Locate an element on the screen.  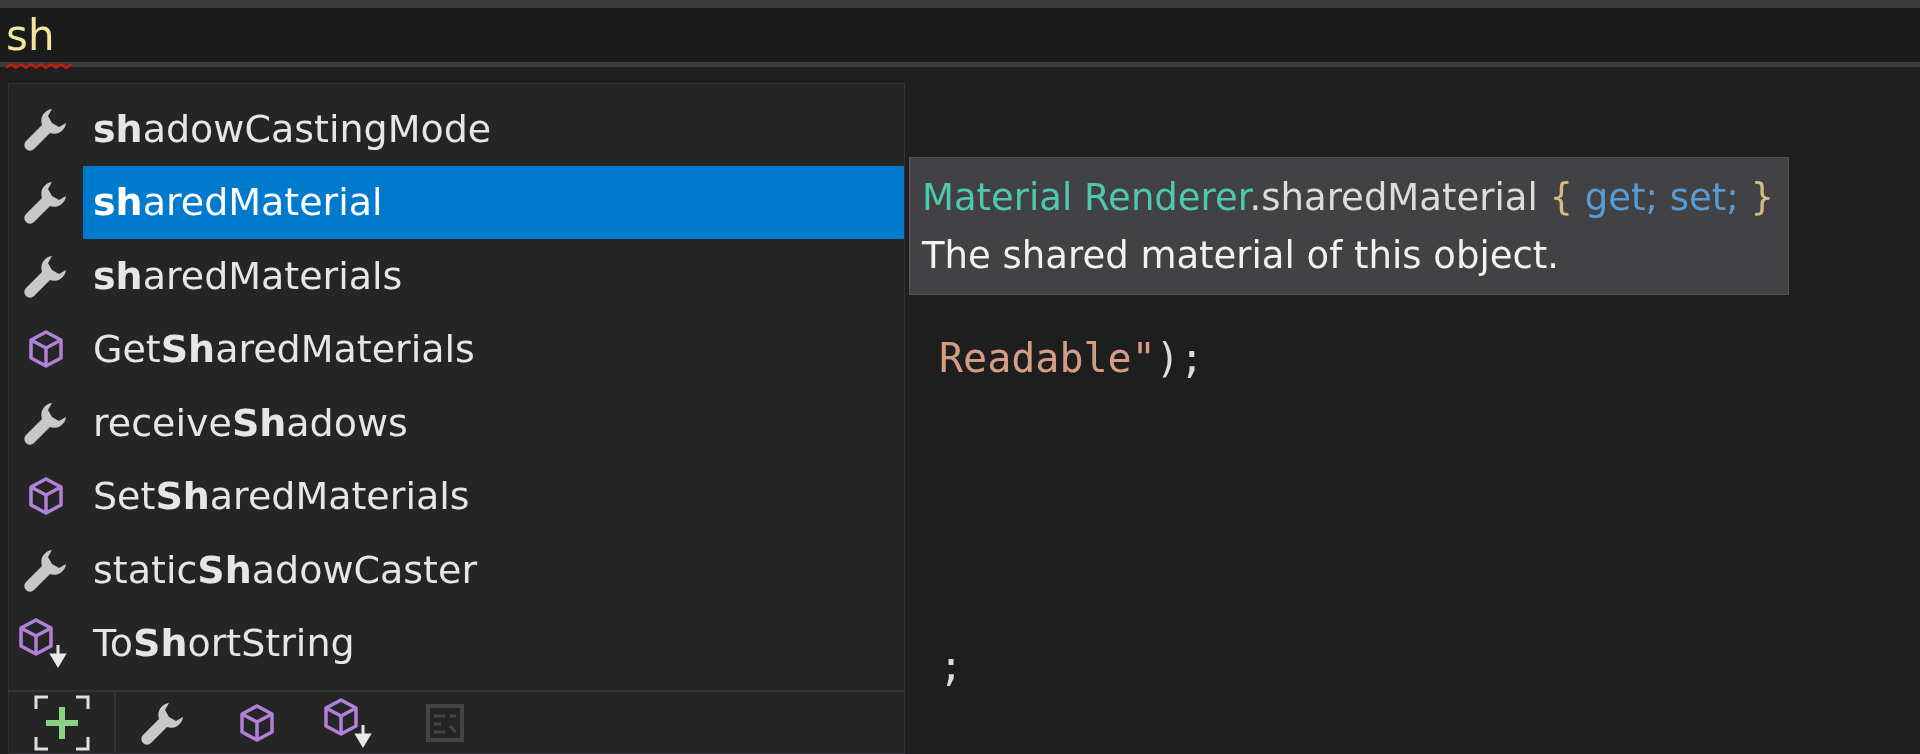
completion-item: ToShortString is located at coordinates (493, 643).